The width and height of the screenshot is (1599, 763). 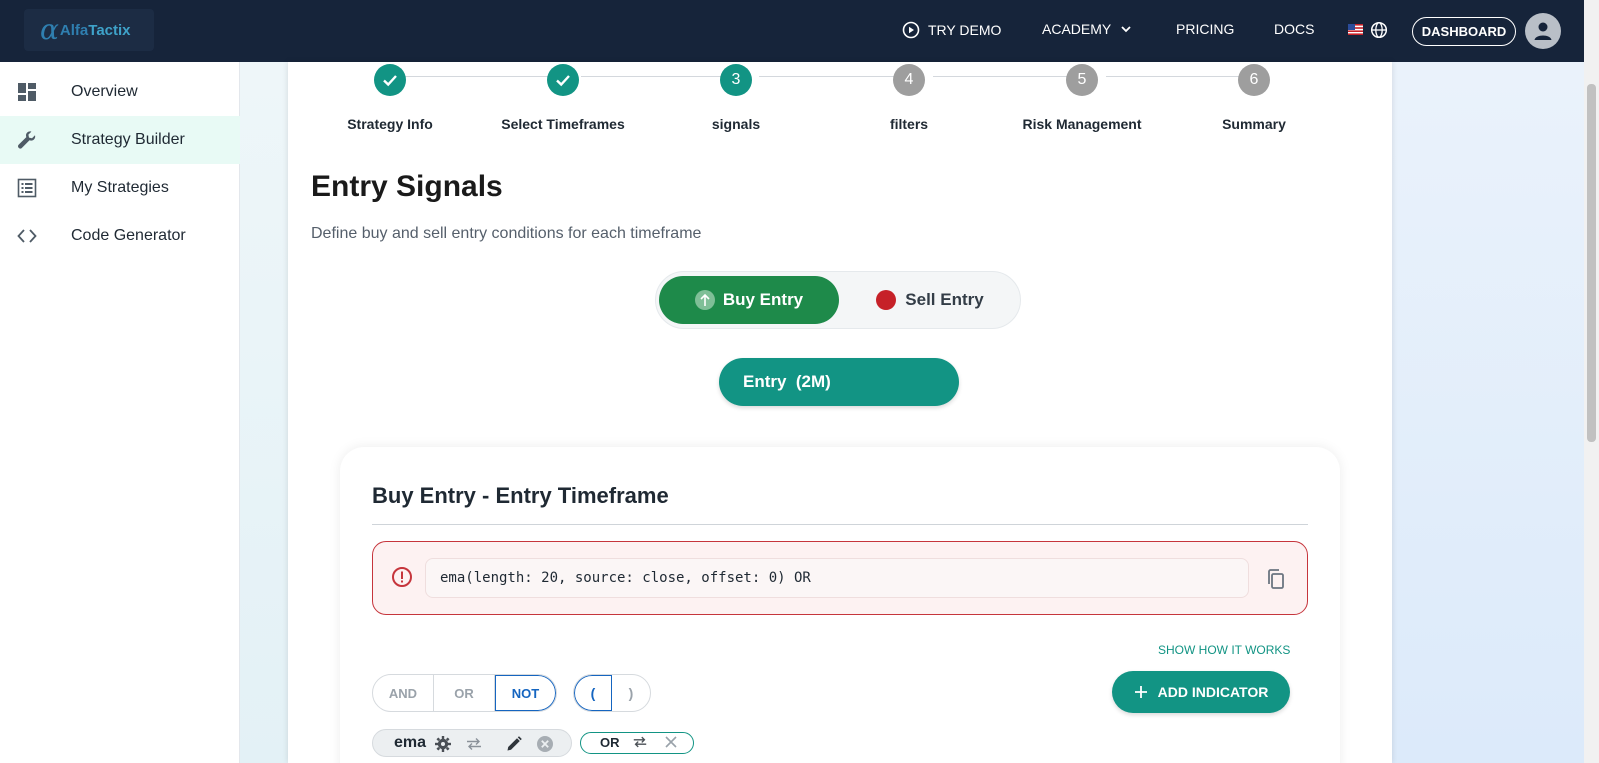 I want to click on close-icon, so click(x=671, y=742).